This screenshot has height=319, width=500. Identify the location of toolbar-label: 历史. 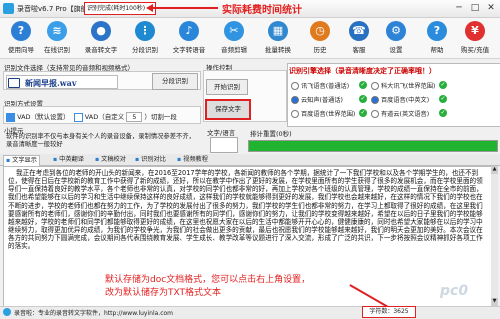
(320, 50).